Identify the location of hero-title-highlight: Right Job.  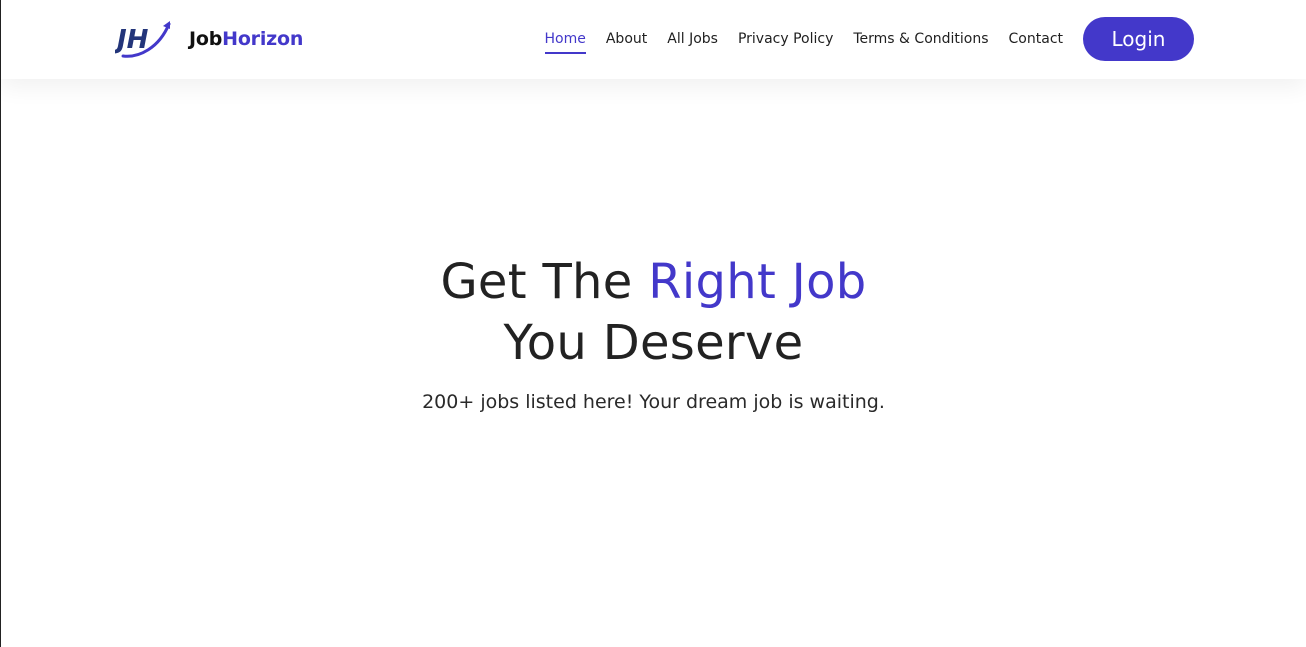
(757, 282).